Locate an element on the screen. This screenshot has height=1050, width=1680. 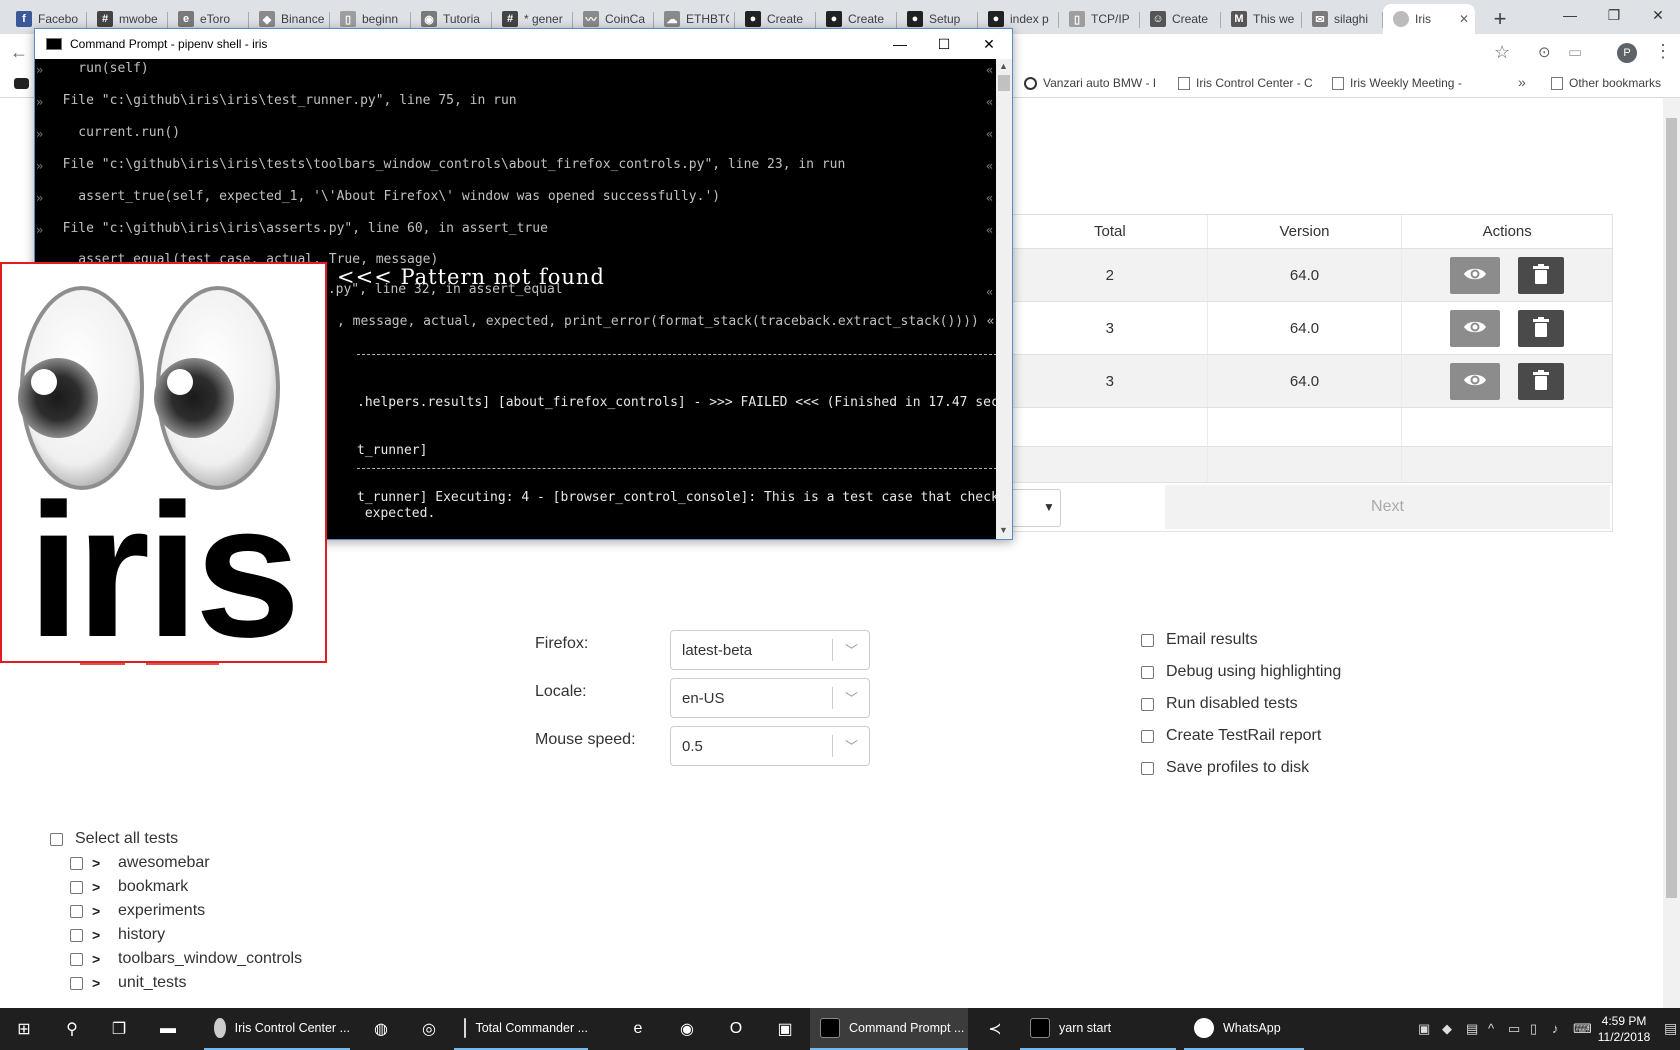
new-tab-button: + is located at coordinates (1500, 19).